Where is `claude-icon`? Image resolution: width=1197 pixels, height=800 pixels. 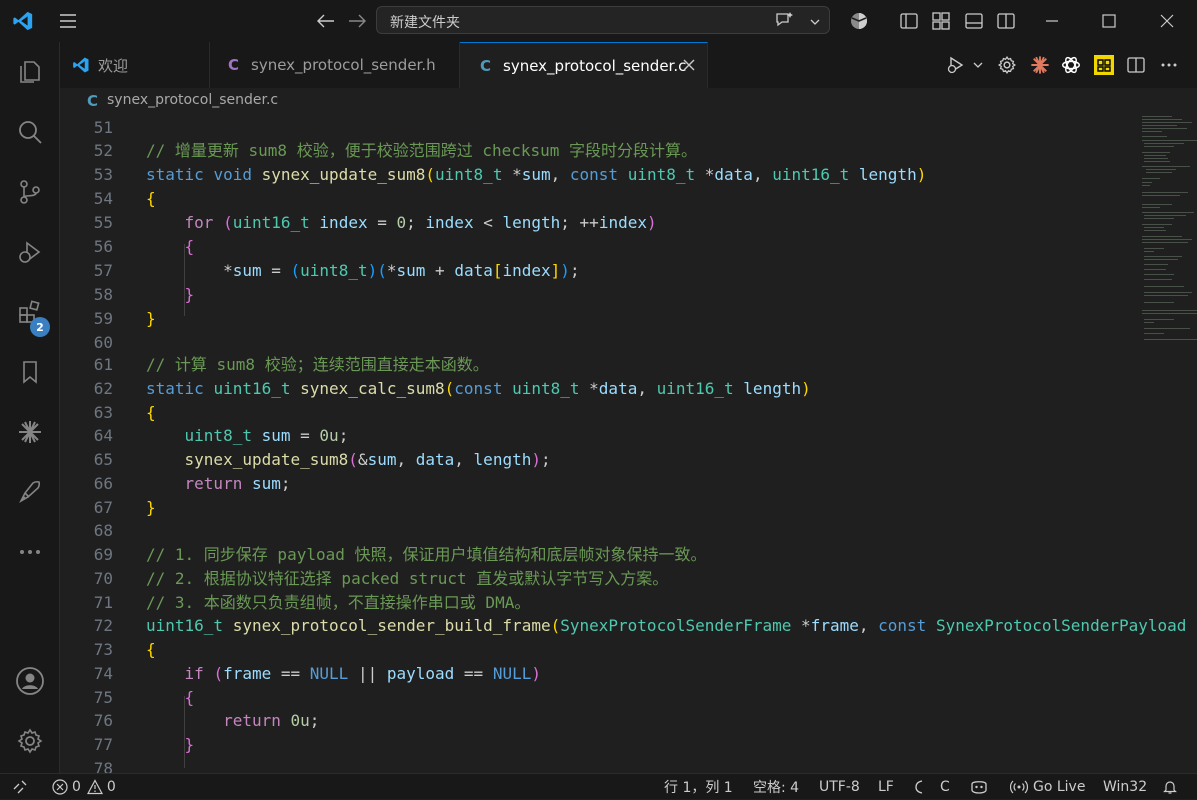 claude-icon is located at coordinates (1040, 65).